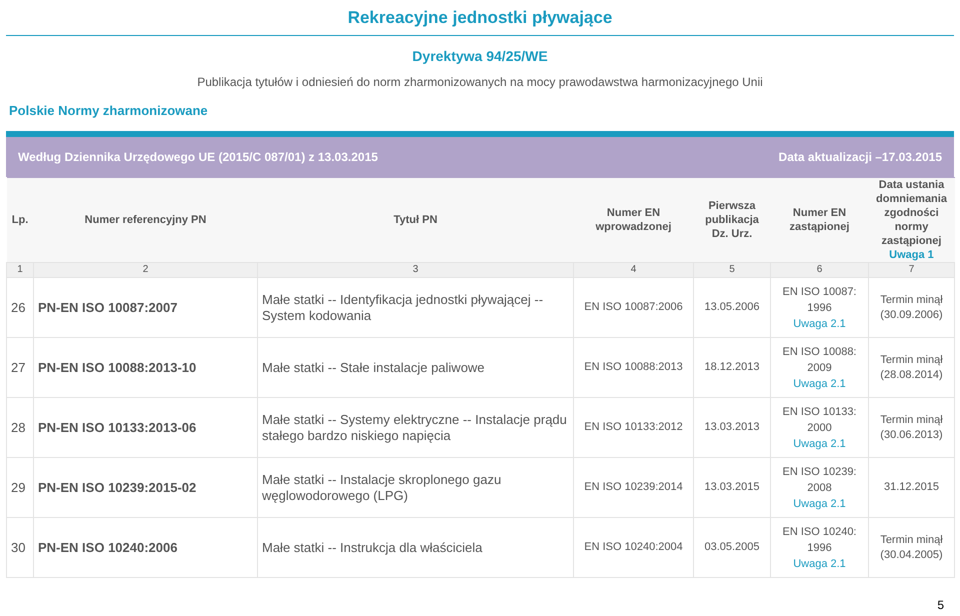 This screenshot has height=616, width=960. Describe the element at coordinates (911, 488) in the screenshot. I see `table-cell: 31.12.2015` at that location.